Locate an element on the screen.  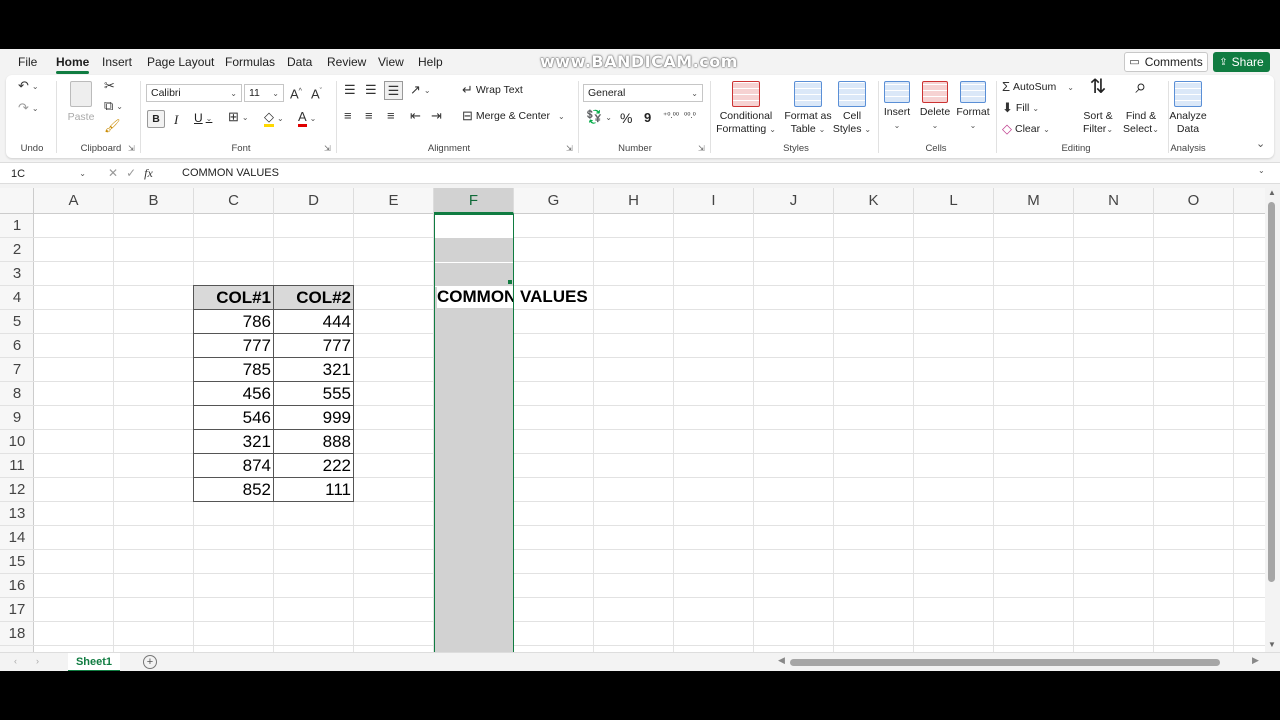
table-cell: 456 is located at coordinates (233, 393).